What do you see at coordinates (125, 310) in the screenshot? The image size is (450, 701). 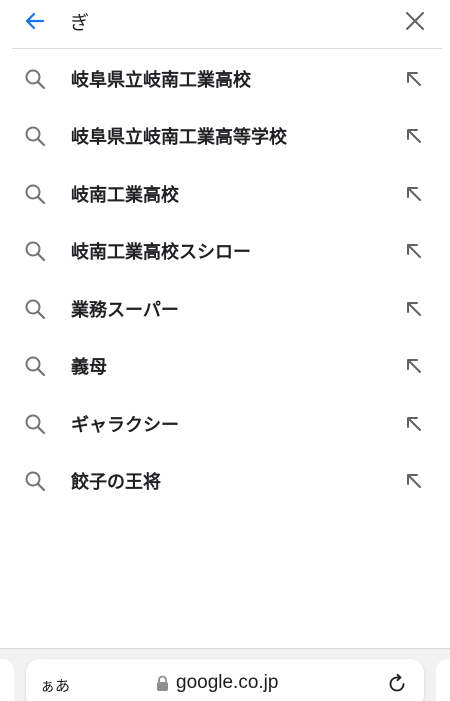 I see `suggestion-label: 業務スーパー` at bounding box center [125, 310].